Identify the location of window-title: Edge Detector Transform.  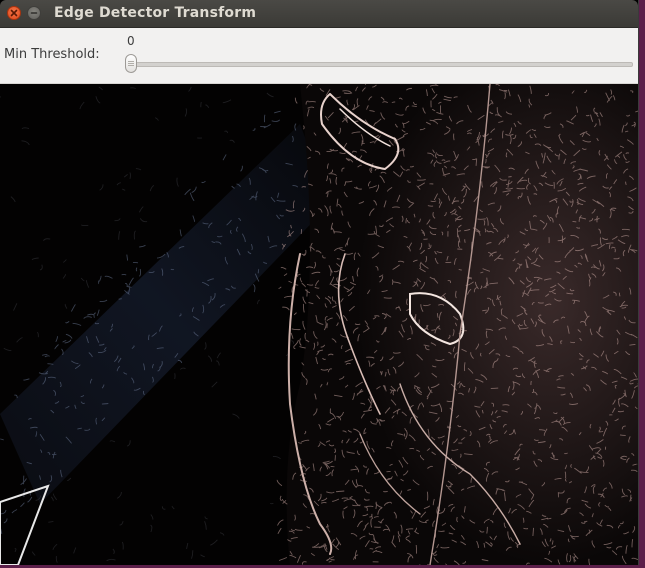
(155, 13).